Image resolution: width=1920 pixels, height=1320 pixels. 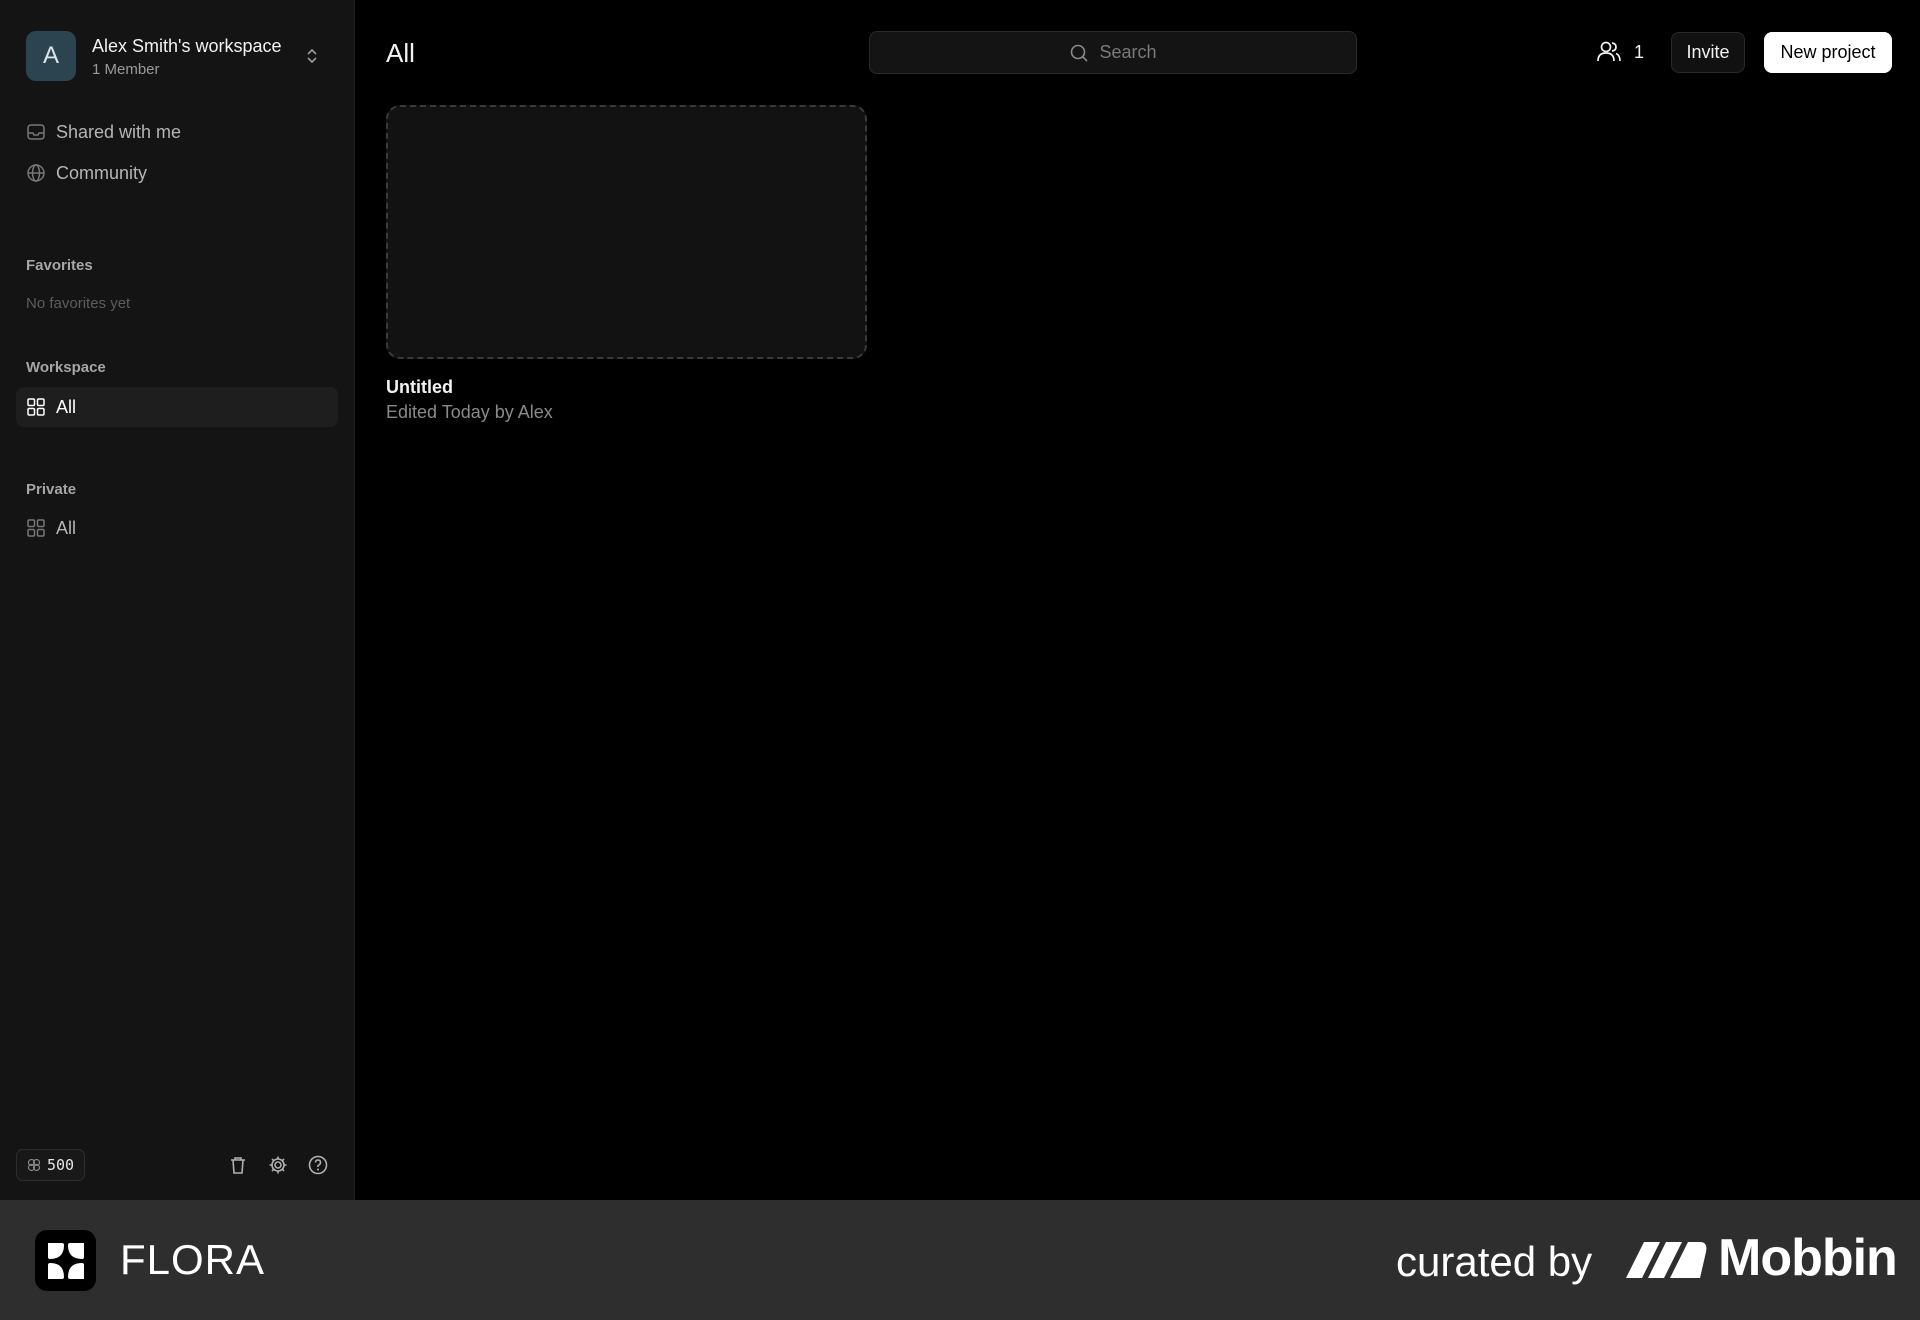 What do you see at coordinates (177, 173) in the screenshot?
I see `nav-community: Community` at bounding box center [177, 173].